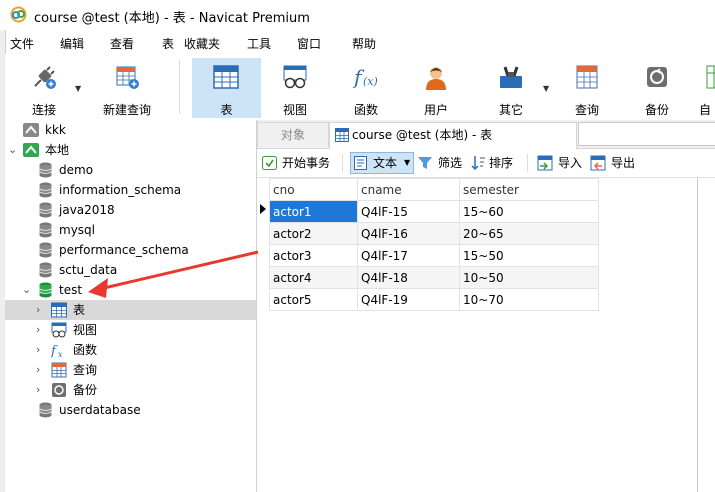 Image resolution: width=715 pixels, height=492 pixels. I want to click on table-cell: Q4lF-19, so click(408, 299).